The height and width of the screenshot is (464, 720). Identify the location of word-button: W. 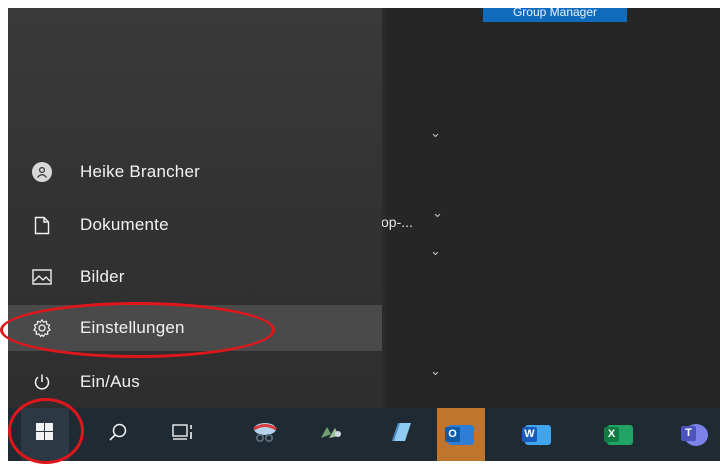
(538, 434).